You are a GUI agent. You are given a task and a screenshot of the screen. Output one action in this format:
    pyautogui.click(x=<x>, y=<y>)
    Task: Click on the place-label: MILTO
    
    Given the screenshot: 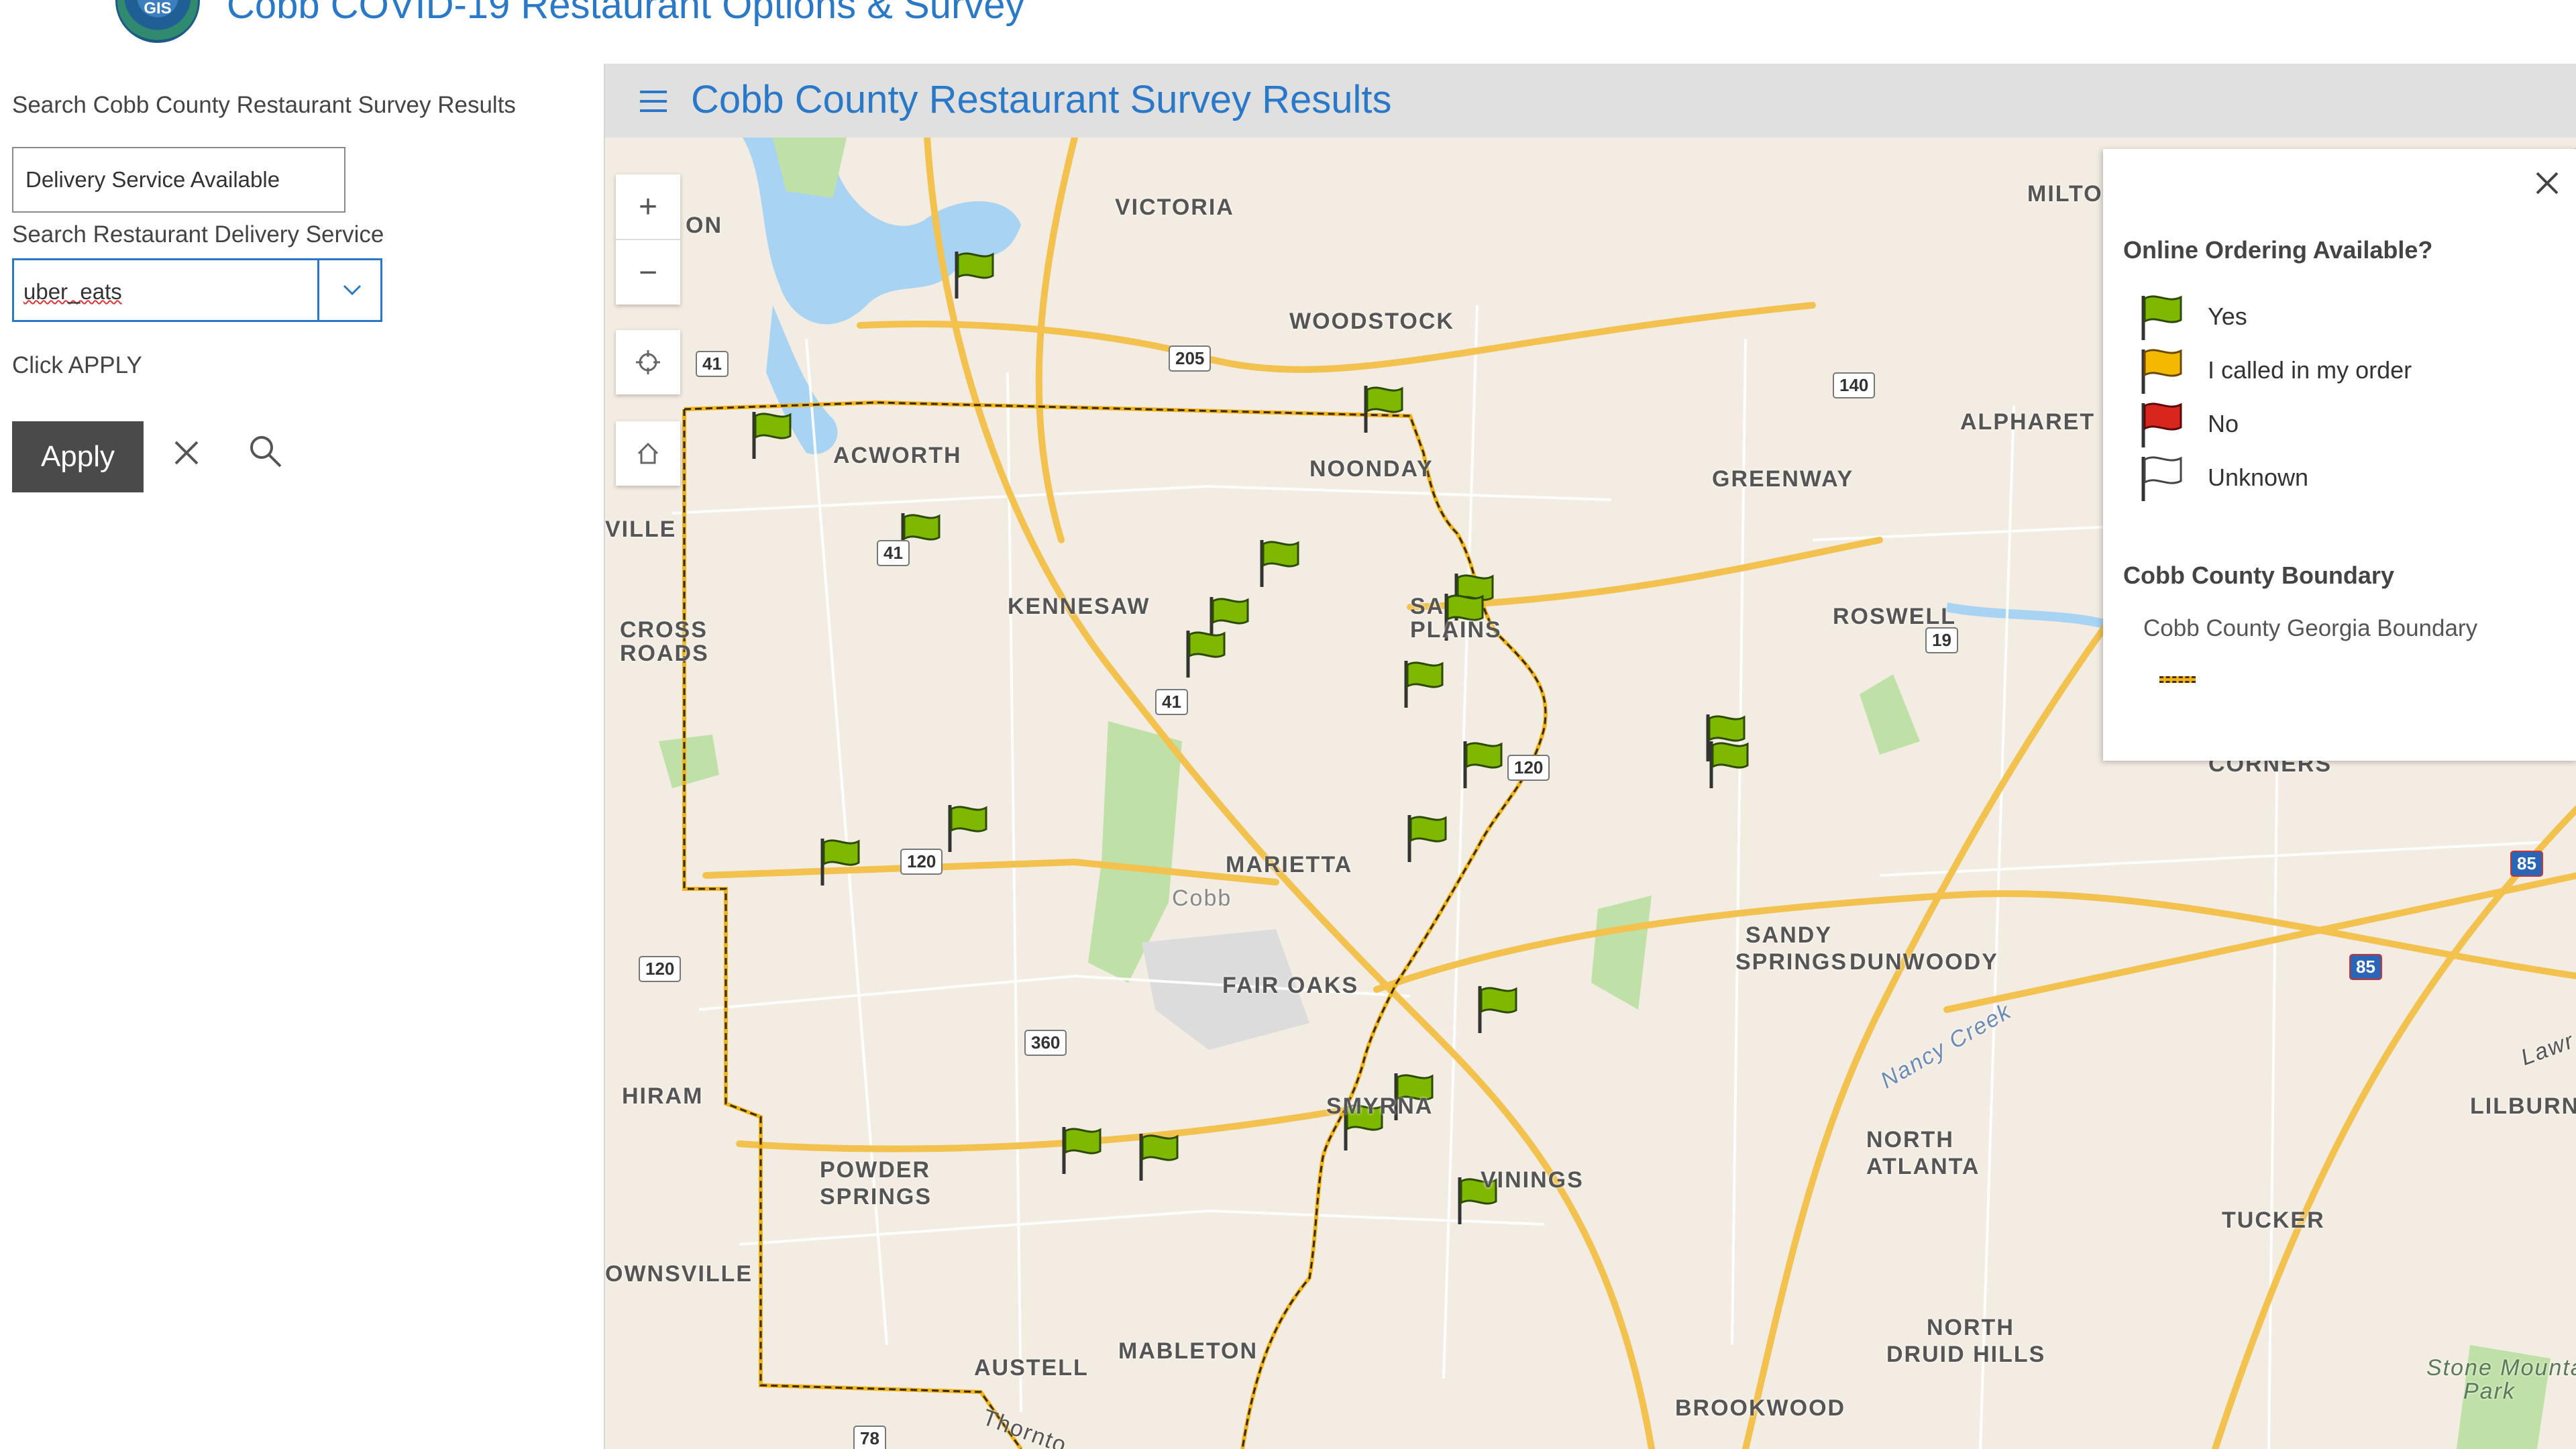 What is the action you would take?
    pyautogui.click(x=2065, y=194)
    